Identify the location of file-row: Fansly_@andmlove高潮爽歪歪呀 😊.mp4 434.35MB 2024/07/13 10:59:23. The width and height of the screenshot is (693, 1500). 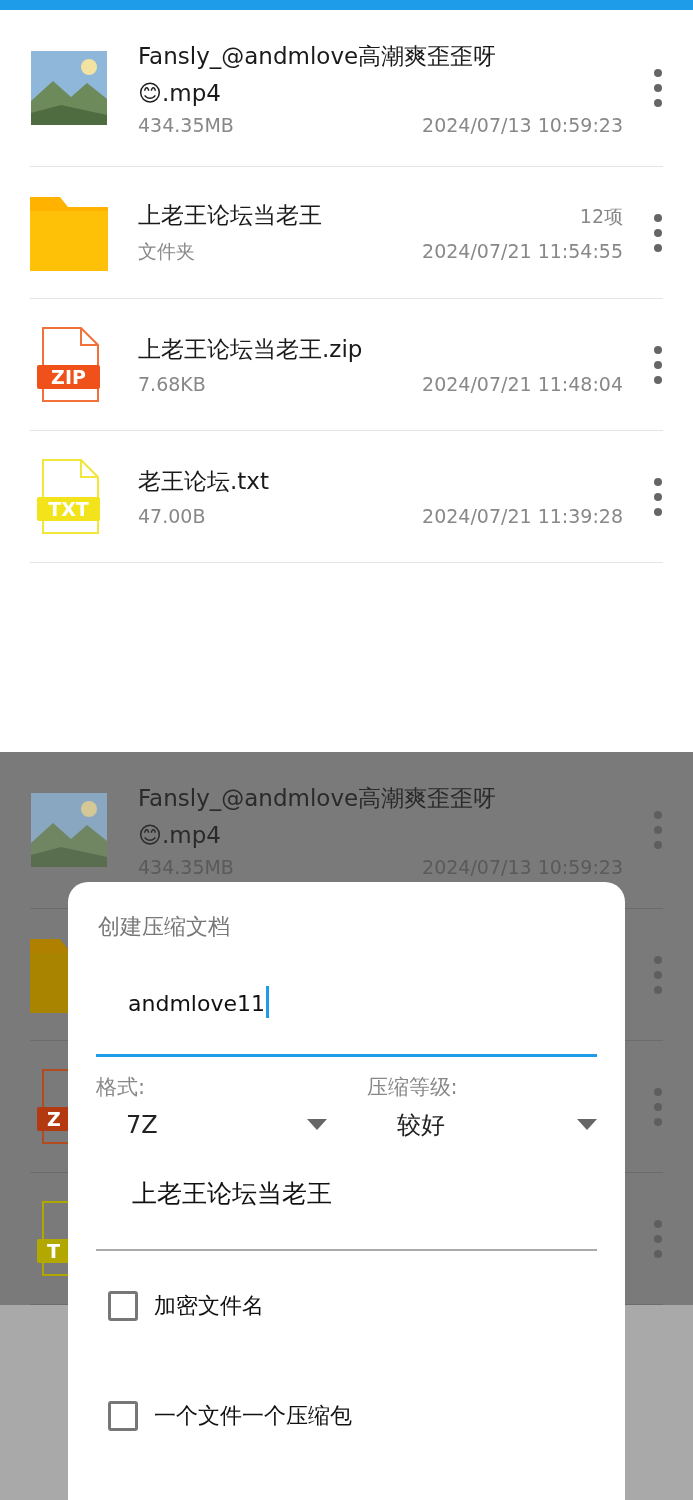
(346, 88).